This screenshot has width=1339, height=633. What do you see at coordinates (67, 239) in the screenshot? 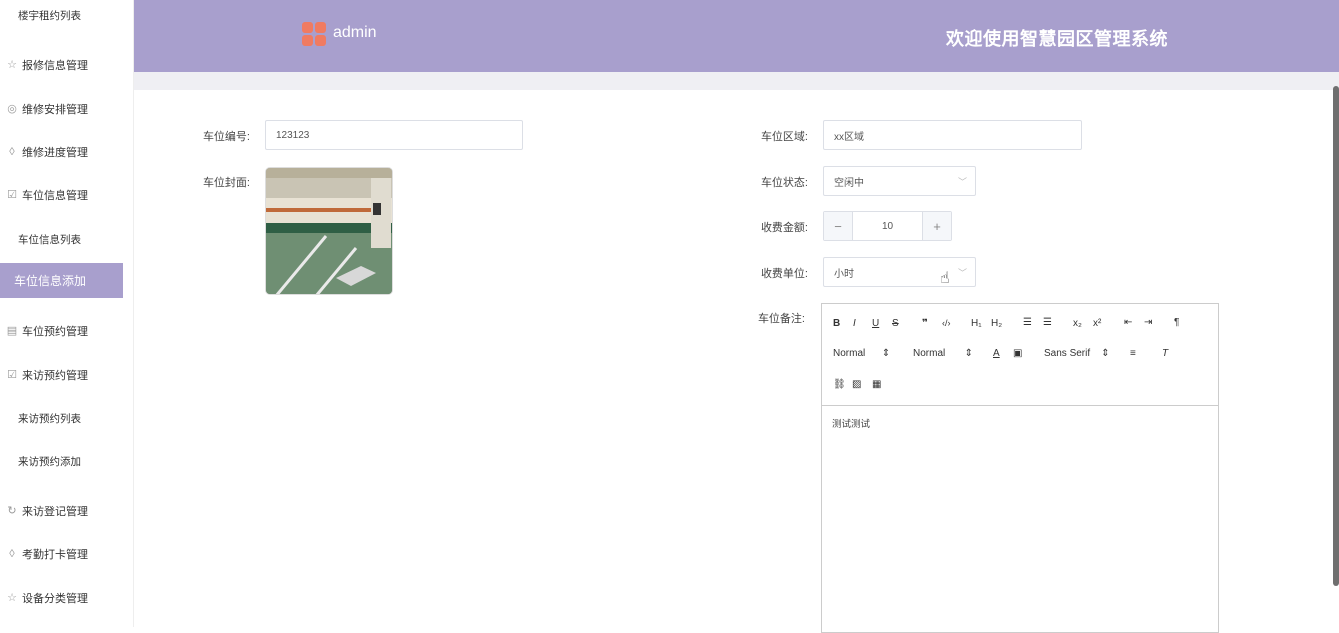
I see `sidebar-item-parking-list: 车位信息列表` at bounding box center [67, 239].